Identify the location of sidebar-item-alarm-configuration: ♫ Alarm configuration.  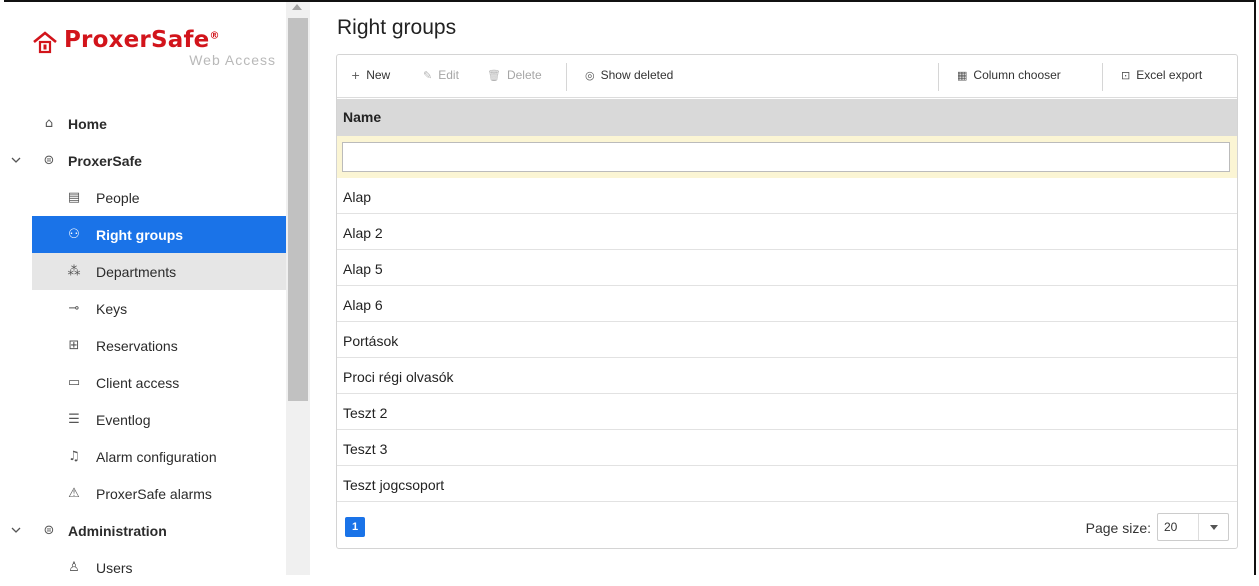
(145, 456).